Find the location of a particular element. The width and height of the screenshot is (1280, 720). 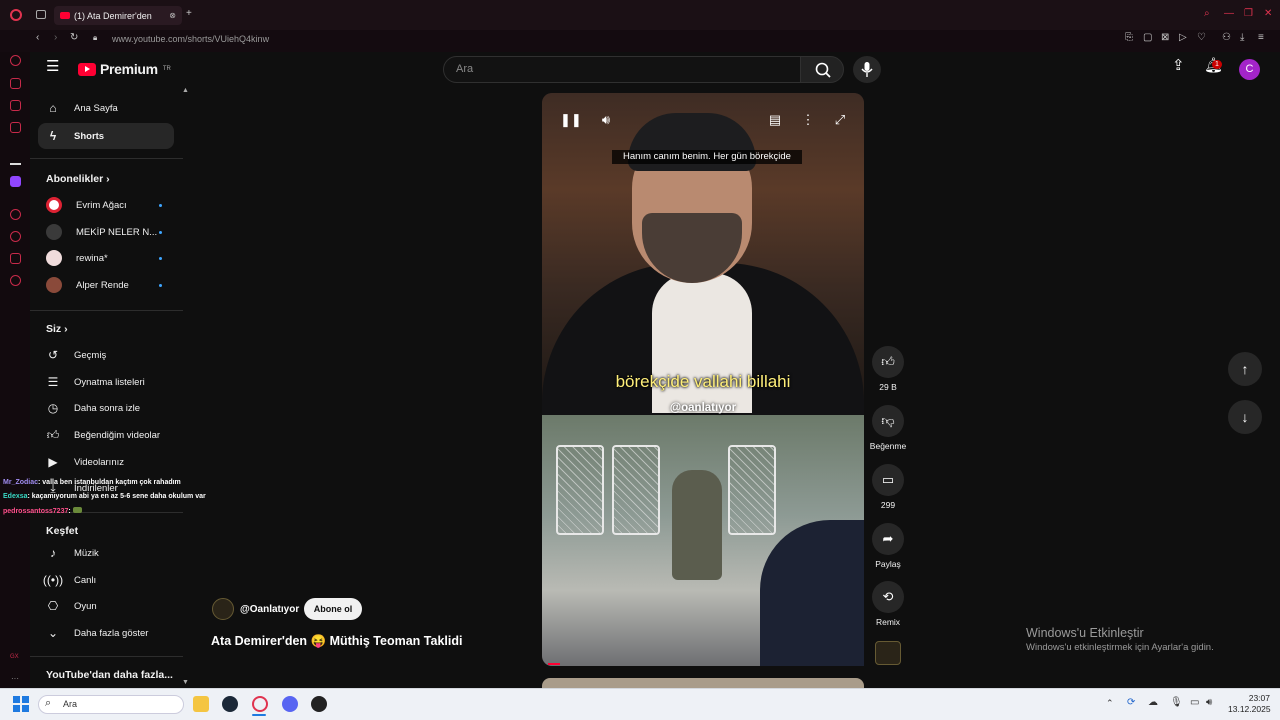

sync-icon: ⟳ is located at coordinates (1131, 702).